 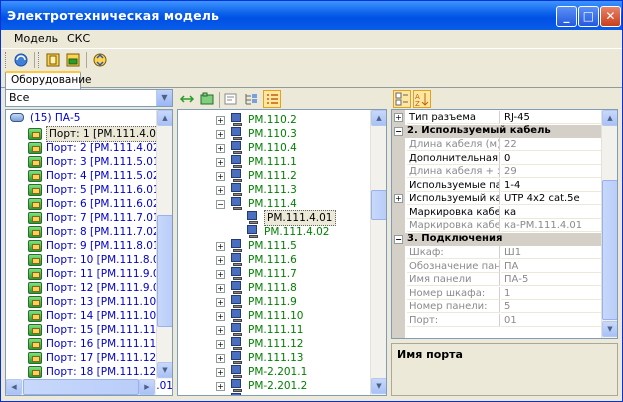 I want to click on property-row: Используемые пары1-4, so click(x=496, y=185).